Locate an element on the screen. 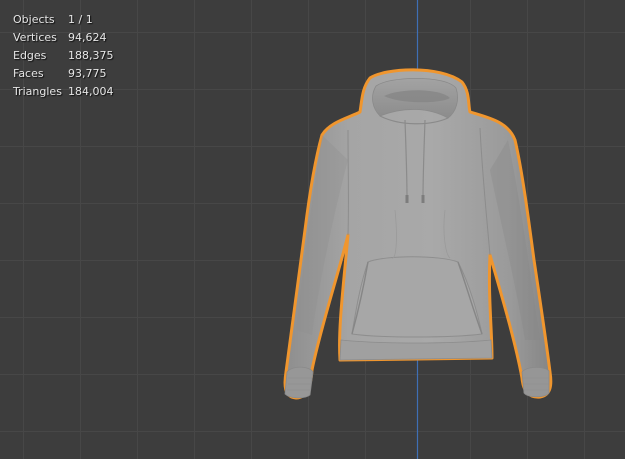 This screenshot has width=625, height=459. stat-label: Triangles is located at coordinates (37, 91).